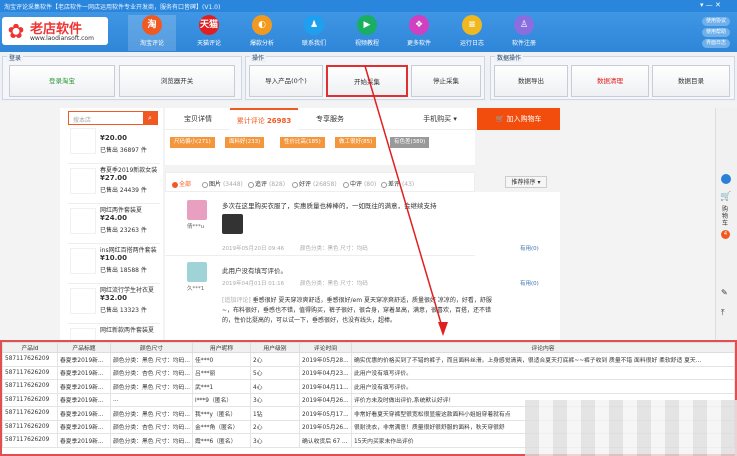 The width and height of the screenshot is (737, 456). Describe the element at coordinates (302, 142) in the screenshot. I see `review-tag: 性价比高(185)` at that location.